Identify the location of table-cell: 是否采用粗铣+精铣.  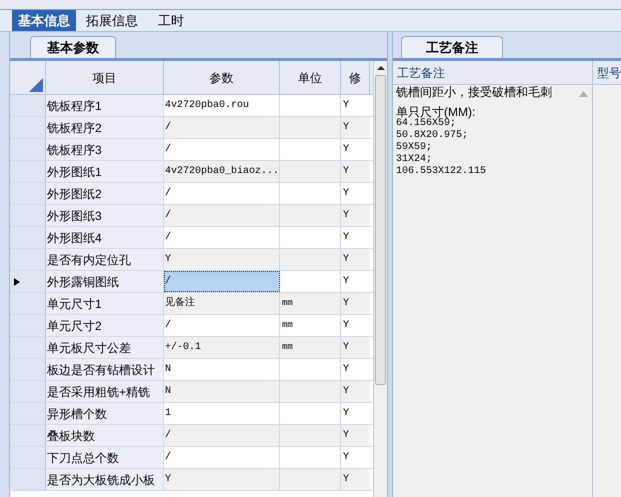
(105, 391).